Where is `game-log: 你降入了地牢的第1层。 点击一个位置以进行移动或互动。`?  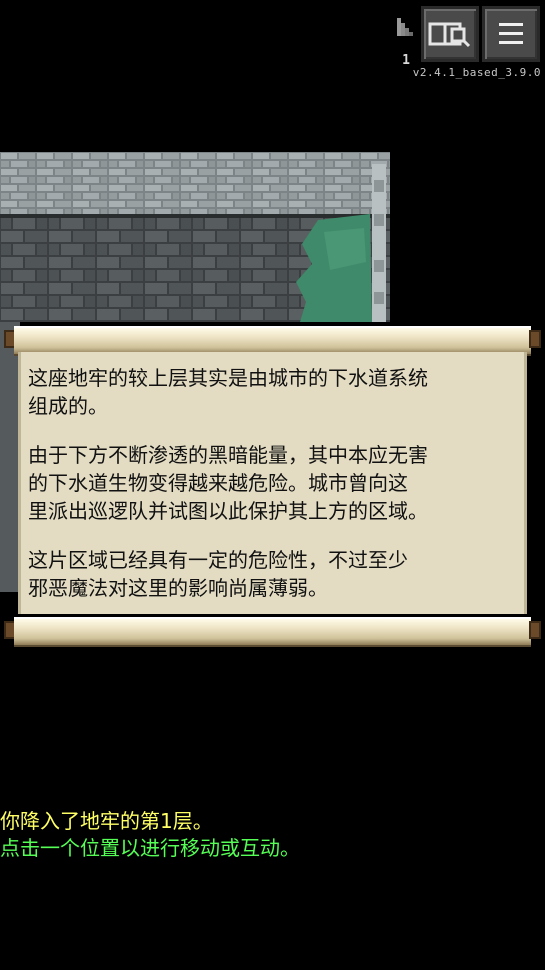 game-log: 你降入了地牢的第1层。 点击一个位置以进行移动或互动。 is located at coordinates (150, 835).